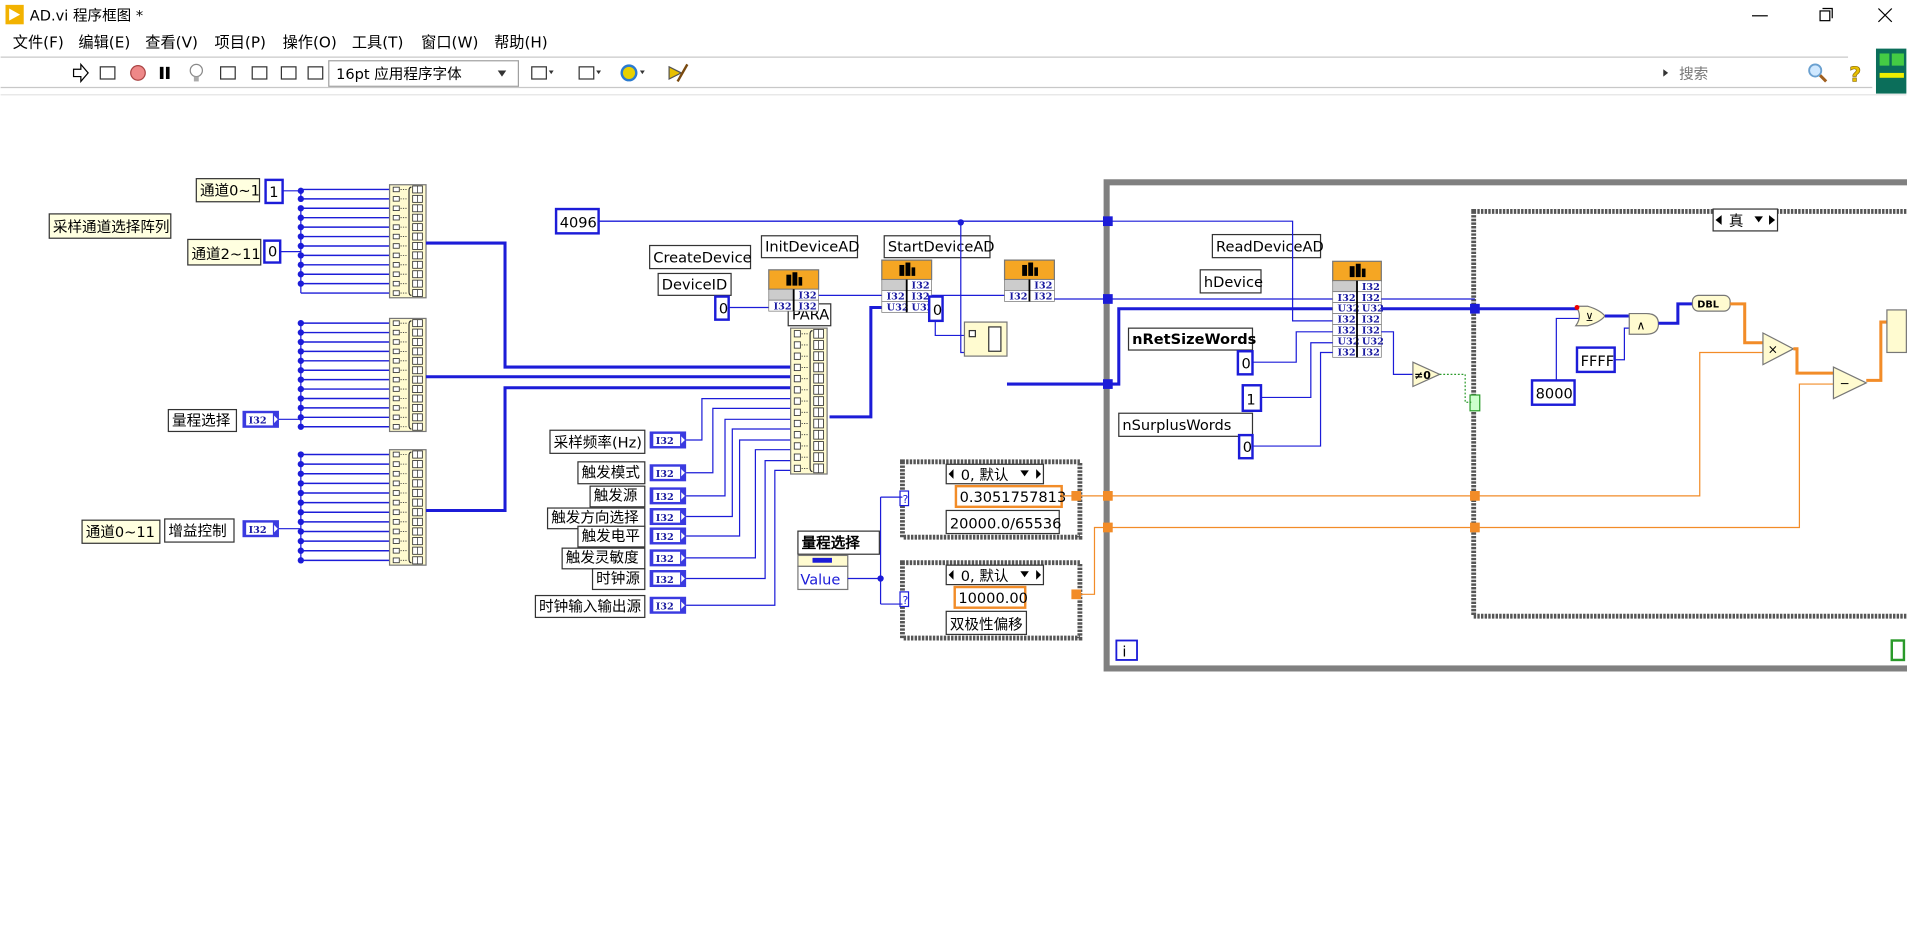 Image resolution: width=1907 pixels, height=948 pixels. I want to click on menu-item: 帮助(H), so click(521, 42).